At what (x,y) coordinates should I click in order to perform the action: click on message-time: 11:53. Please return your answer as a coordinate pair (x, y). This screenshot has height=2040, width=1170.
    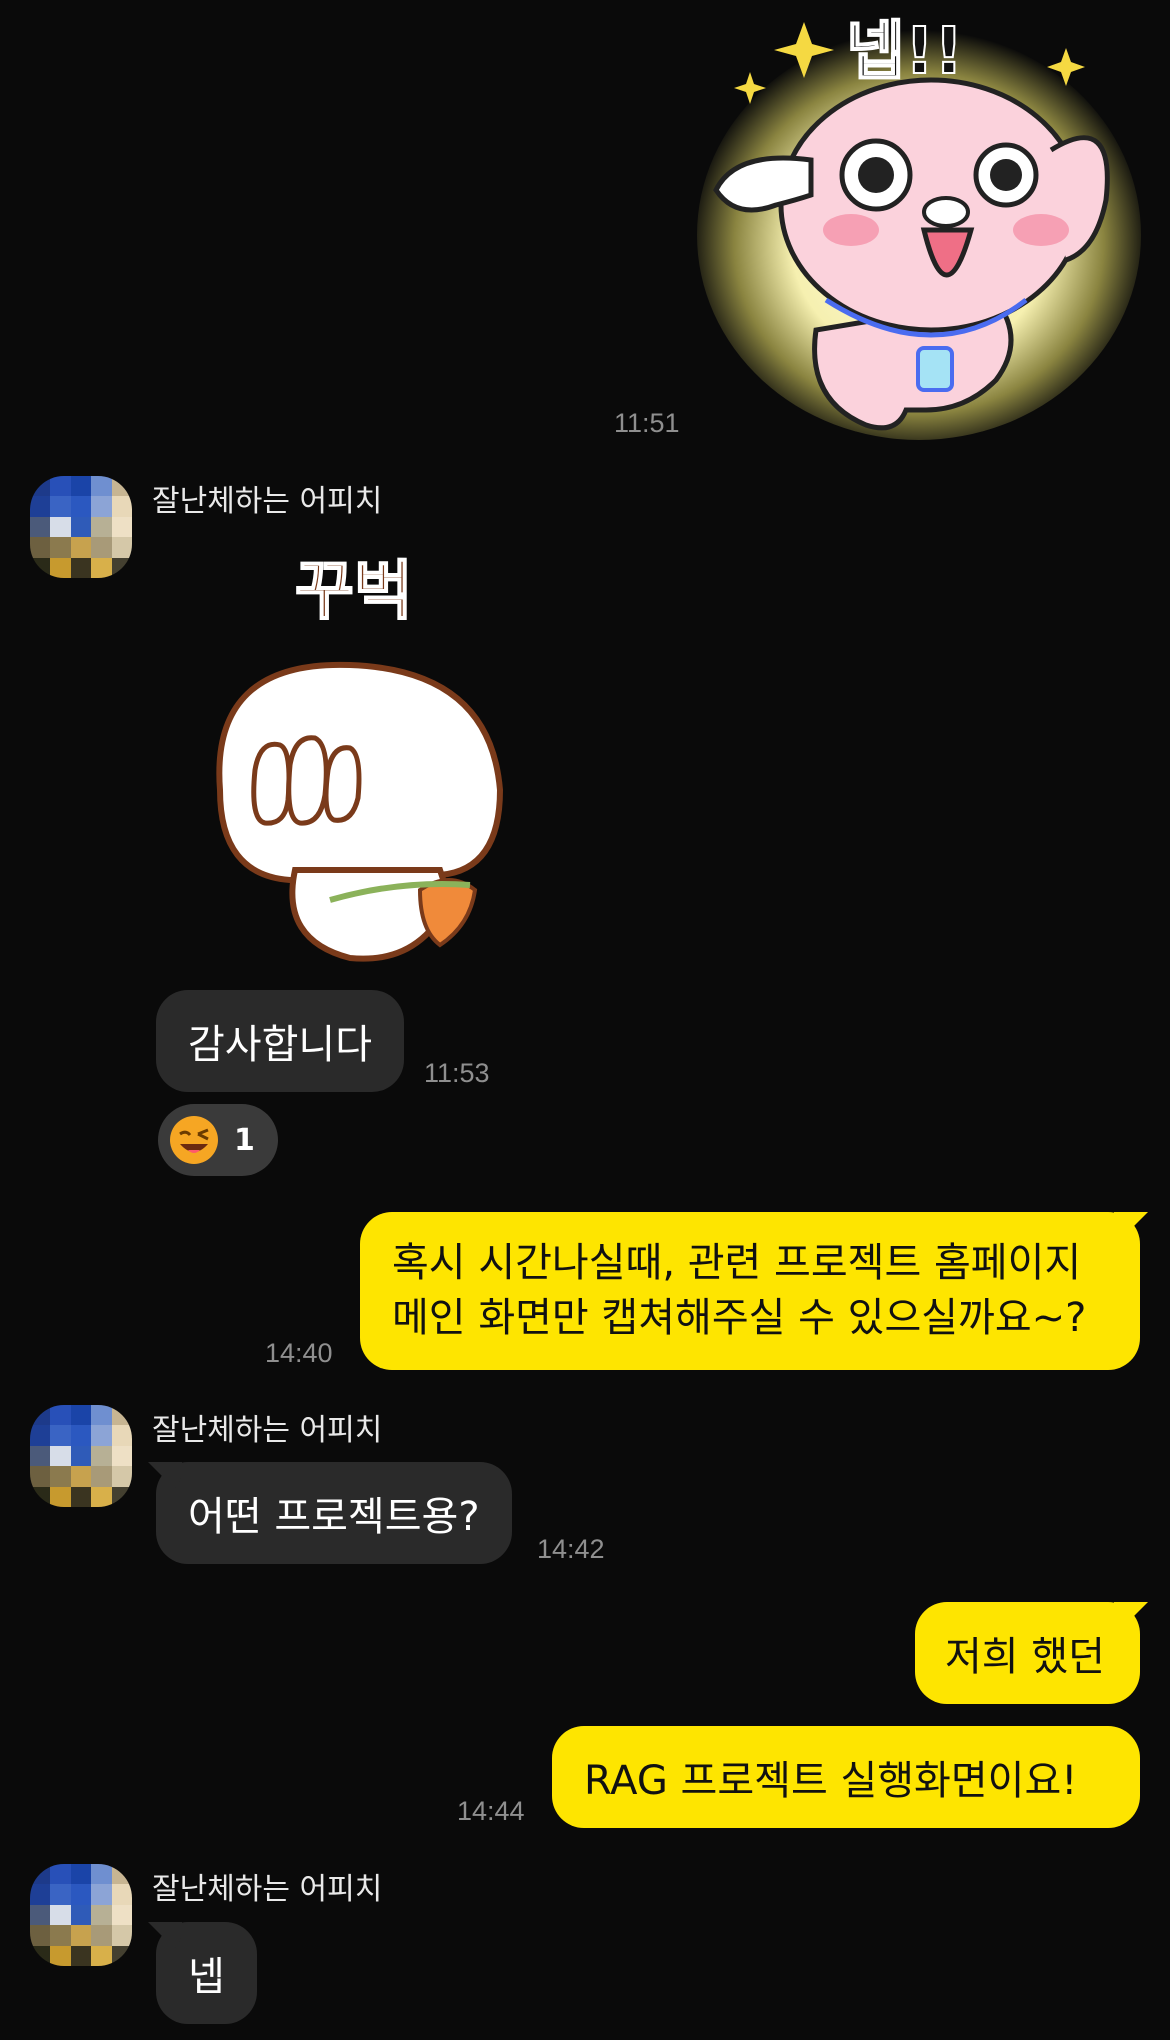
    Looking at the image, I should click on (457, 1073).